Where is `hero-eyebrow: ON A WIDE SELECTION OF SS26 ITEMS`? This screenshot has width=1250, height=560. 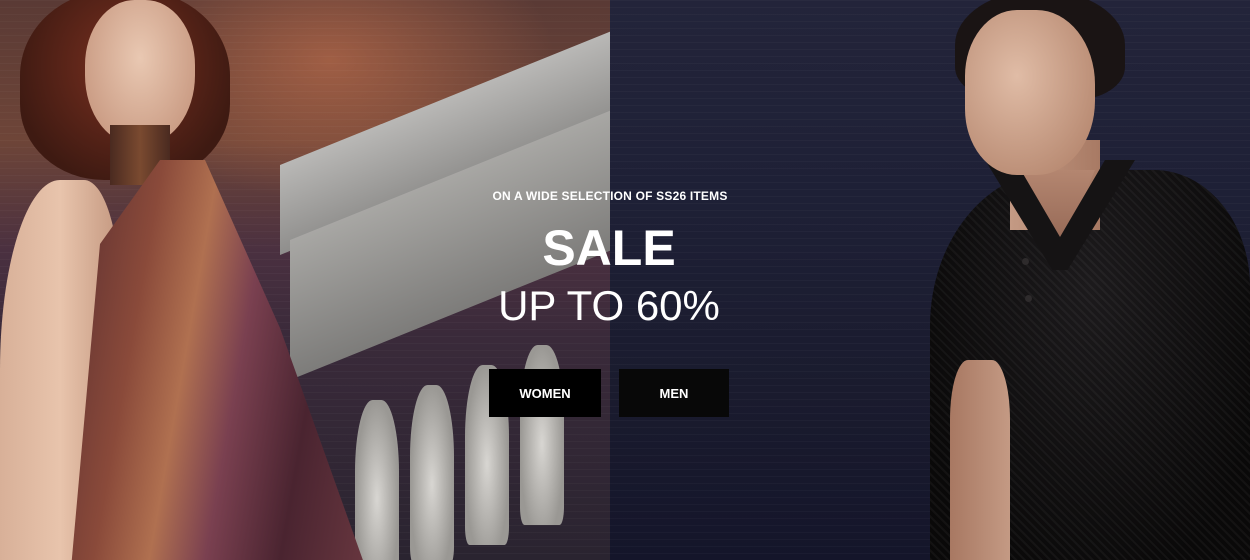
hero-eyebrow: ON A WIDE SELECTION OF SS26 ITEMS is located at coordinates (610, 196).